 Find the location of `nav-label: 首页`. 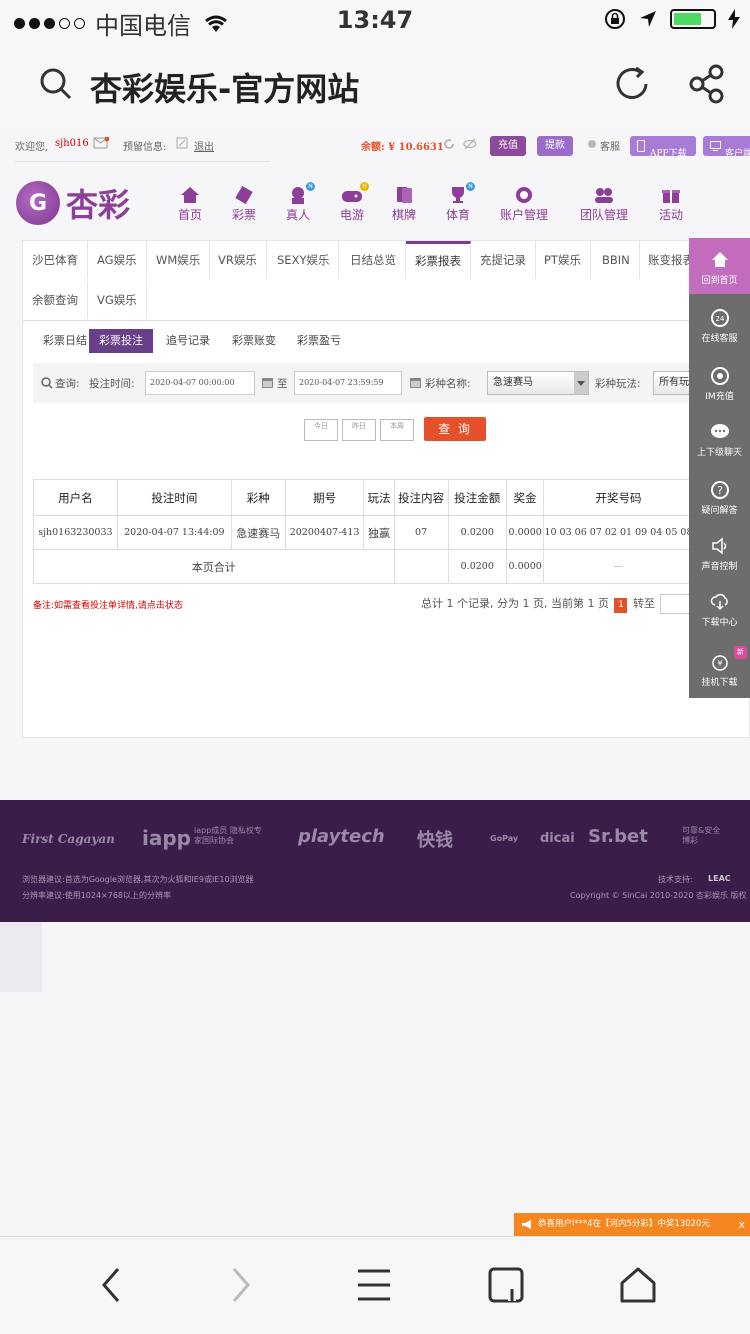

nav-label: 首页 is located at coordinates (190, 215).